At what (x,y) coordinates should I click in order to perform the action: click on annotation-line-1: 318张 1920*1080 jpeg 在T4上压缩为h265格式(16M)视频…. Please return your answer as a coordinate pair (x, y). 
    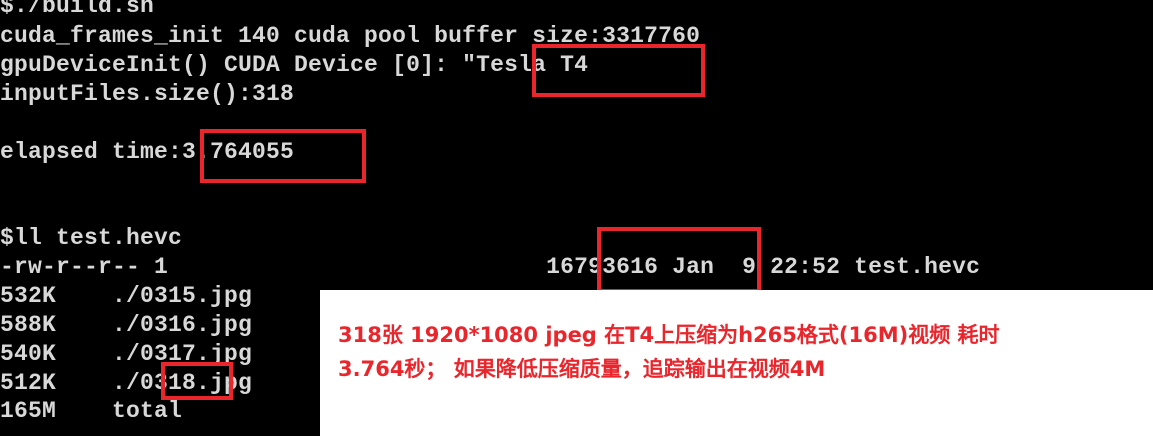
    Looking at the image, I should click on (669, 335).